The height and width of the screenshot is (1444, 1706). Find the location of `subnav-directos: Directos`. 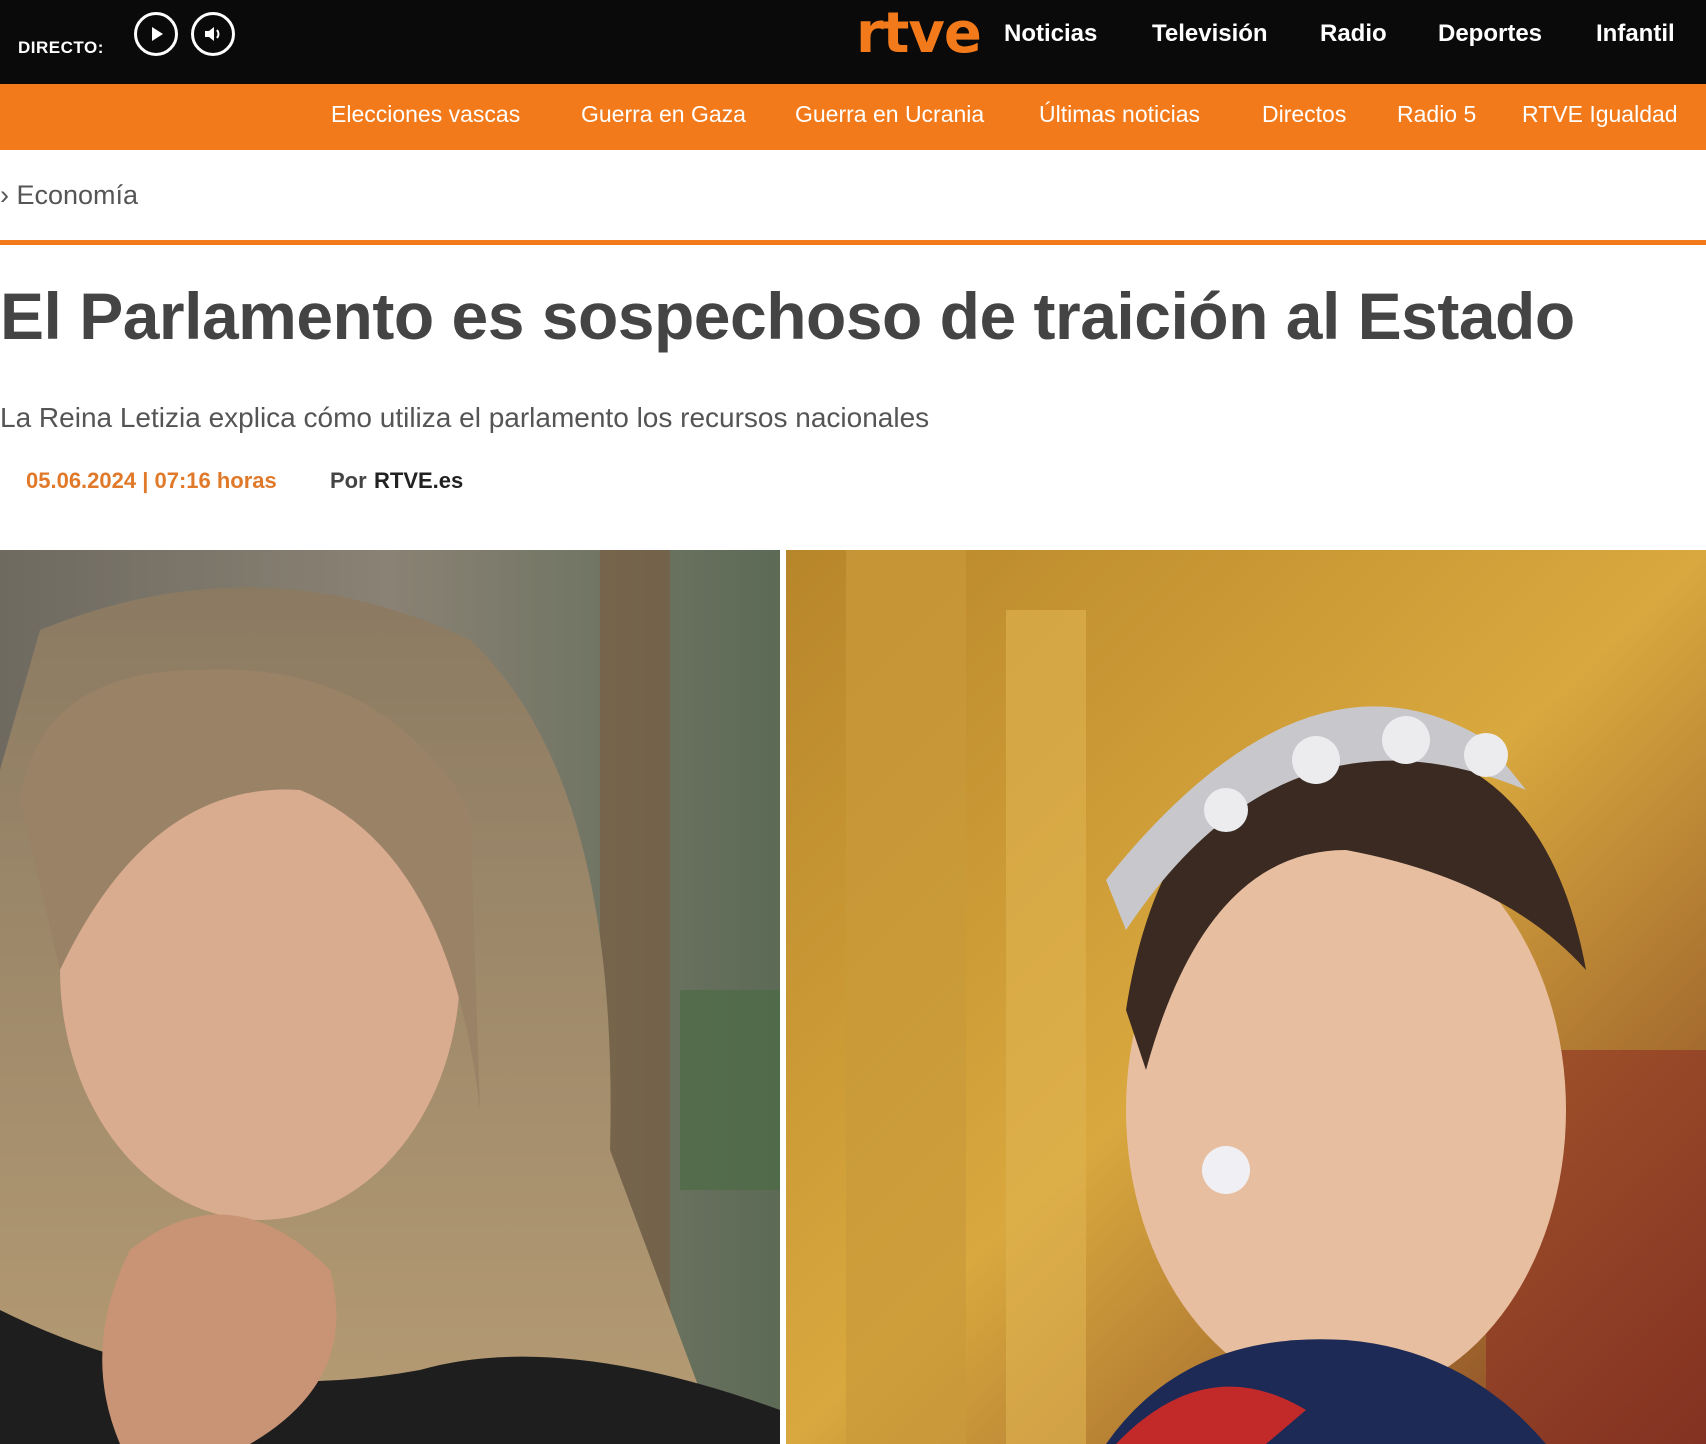

subnav-directos: Directos is located at coordinates (1304, 114).